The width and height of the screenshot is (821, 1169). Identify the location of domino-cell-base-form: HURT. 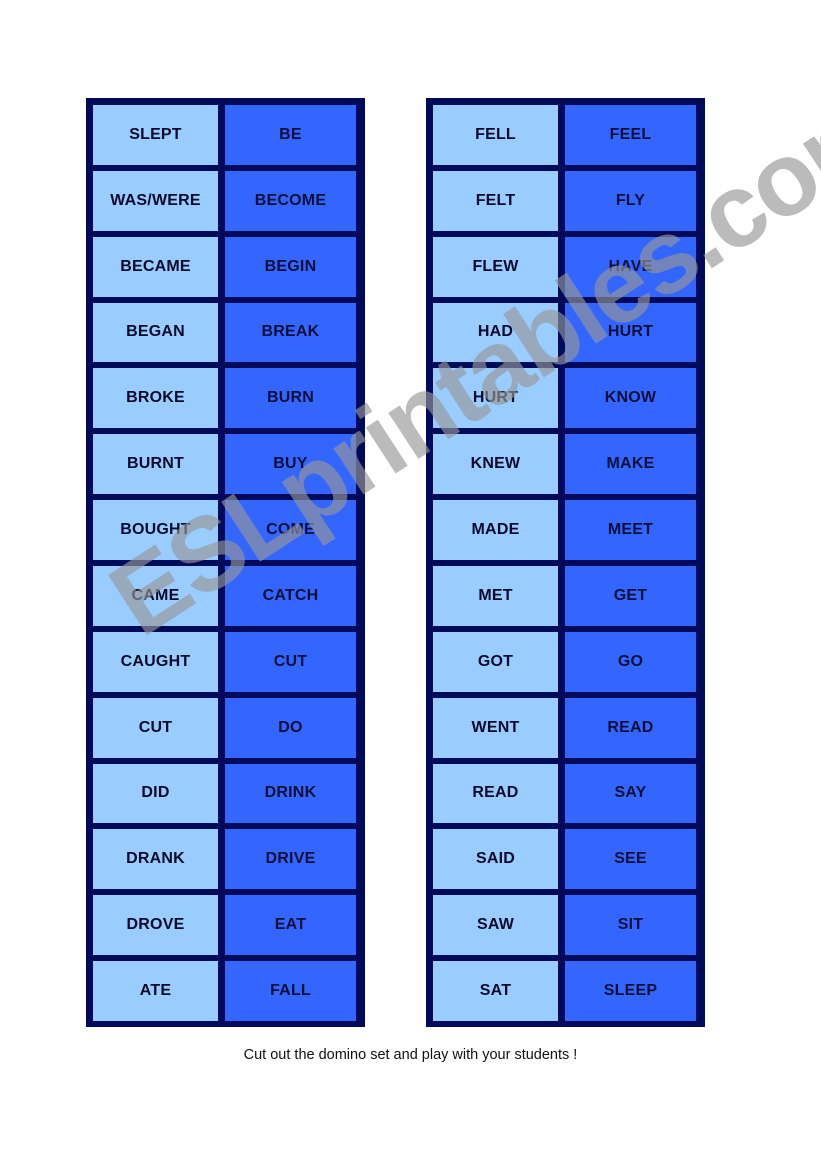
(630, 332).